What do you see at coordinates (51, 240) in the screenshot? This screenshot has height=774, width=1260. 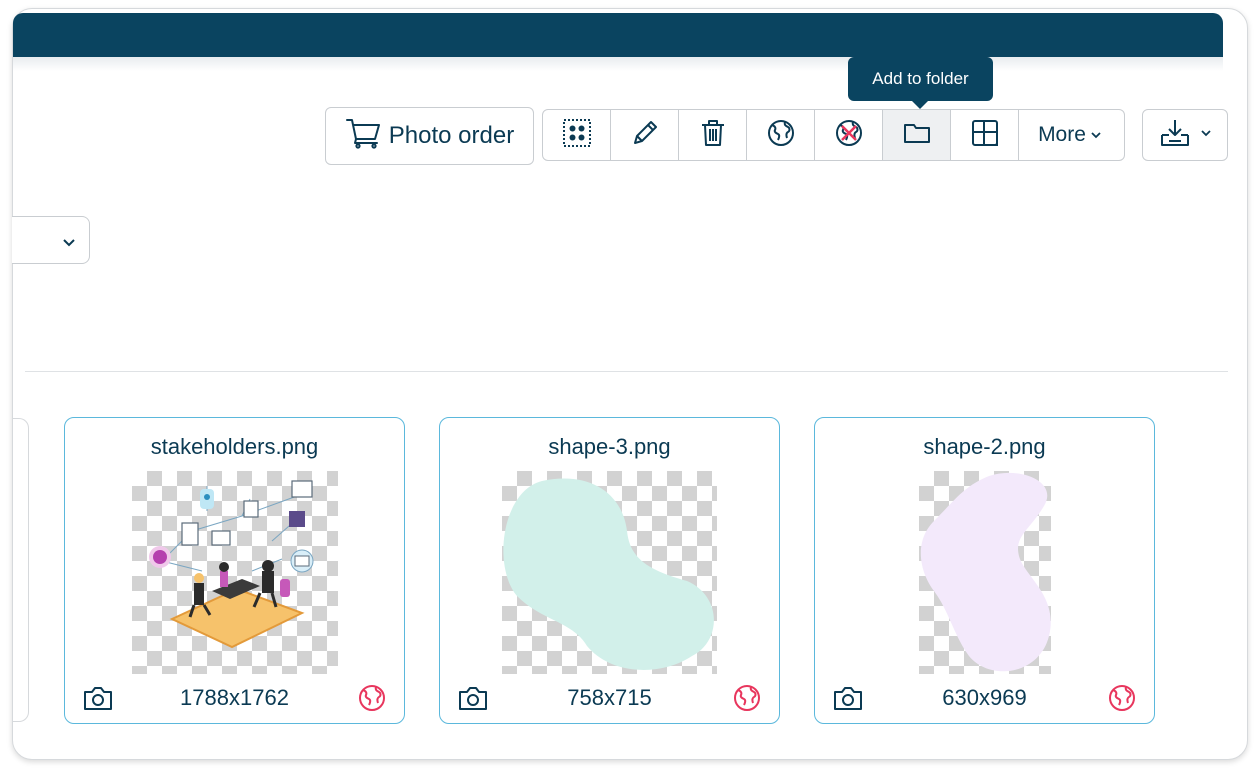 I see `sort-select` at bounding box center [51, 240].